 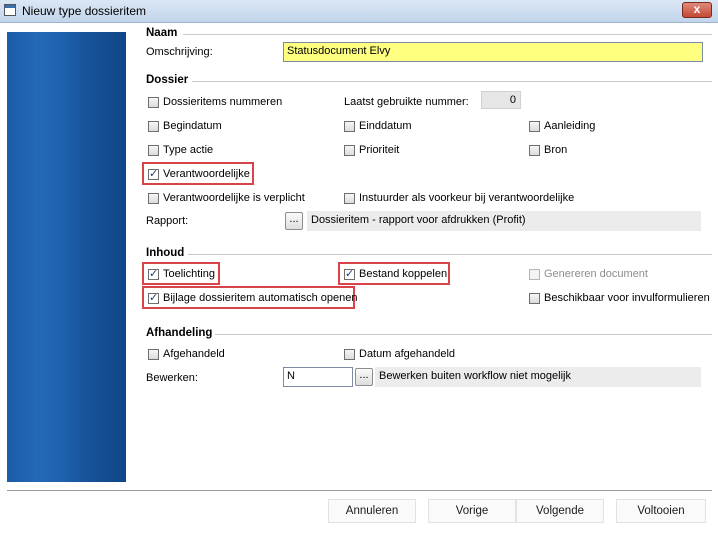 What do you see at coordinates (194, 354) in the screenshot?
I see `checkbox-label: Afgehandeld` at bounding box center [194, 354].